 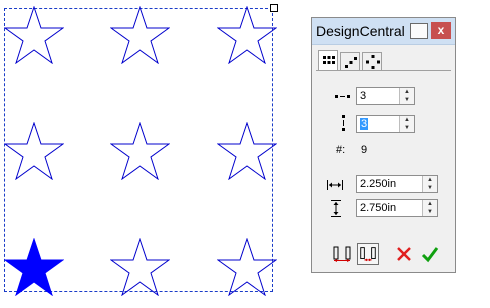 I want to click on spacing-centers-icon, so click(x=368, y=254).